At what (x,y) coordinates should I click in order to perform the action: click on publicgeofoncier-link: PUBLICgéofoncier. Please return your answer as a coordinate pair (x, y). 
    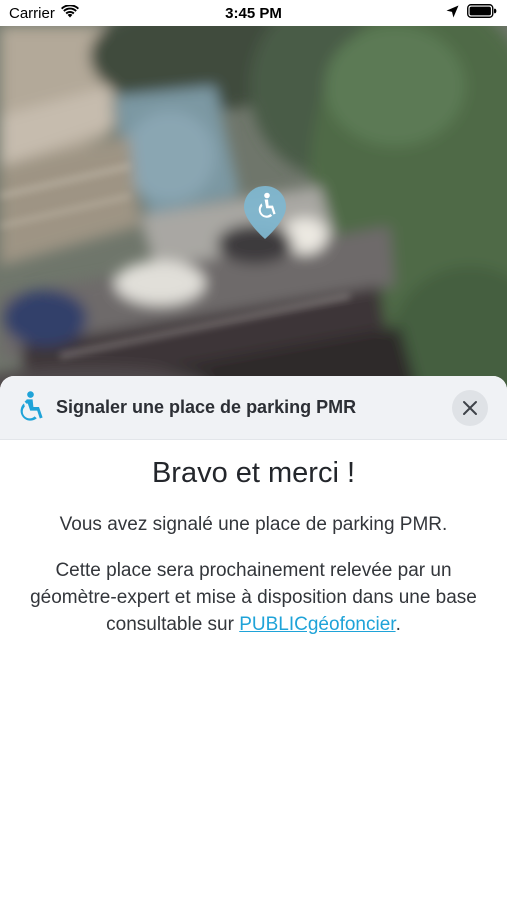
    Looking at the image, I should click on (317, 624).